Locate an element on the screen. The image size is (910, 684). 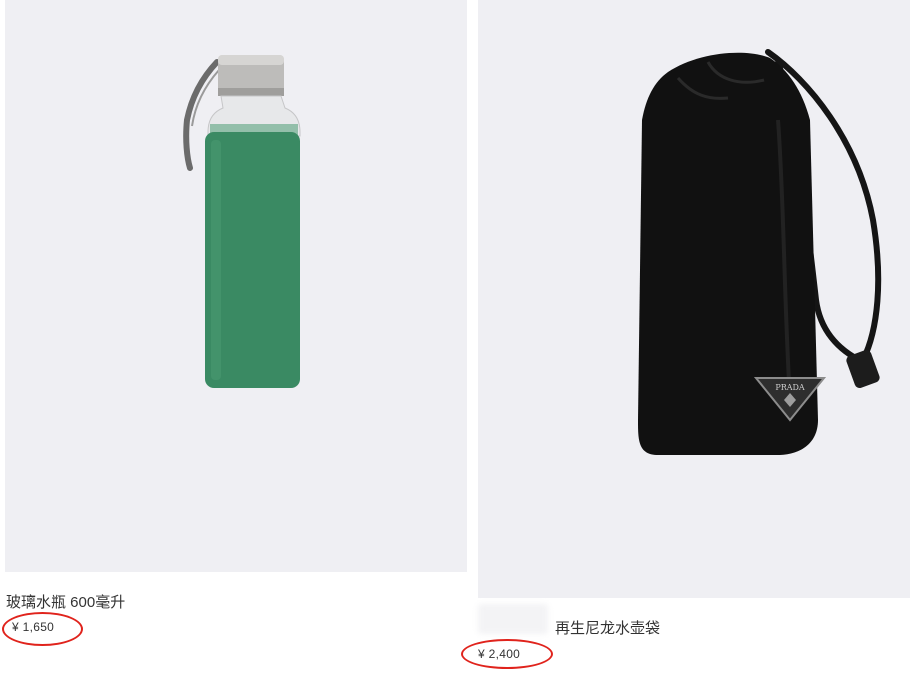
product-name: 再生尼龙水壶袋 is located at coordinates (607, 627).